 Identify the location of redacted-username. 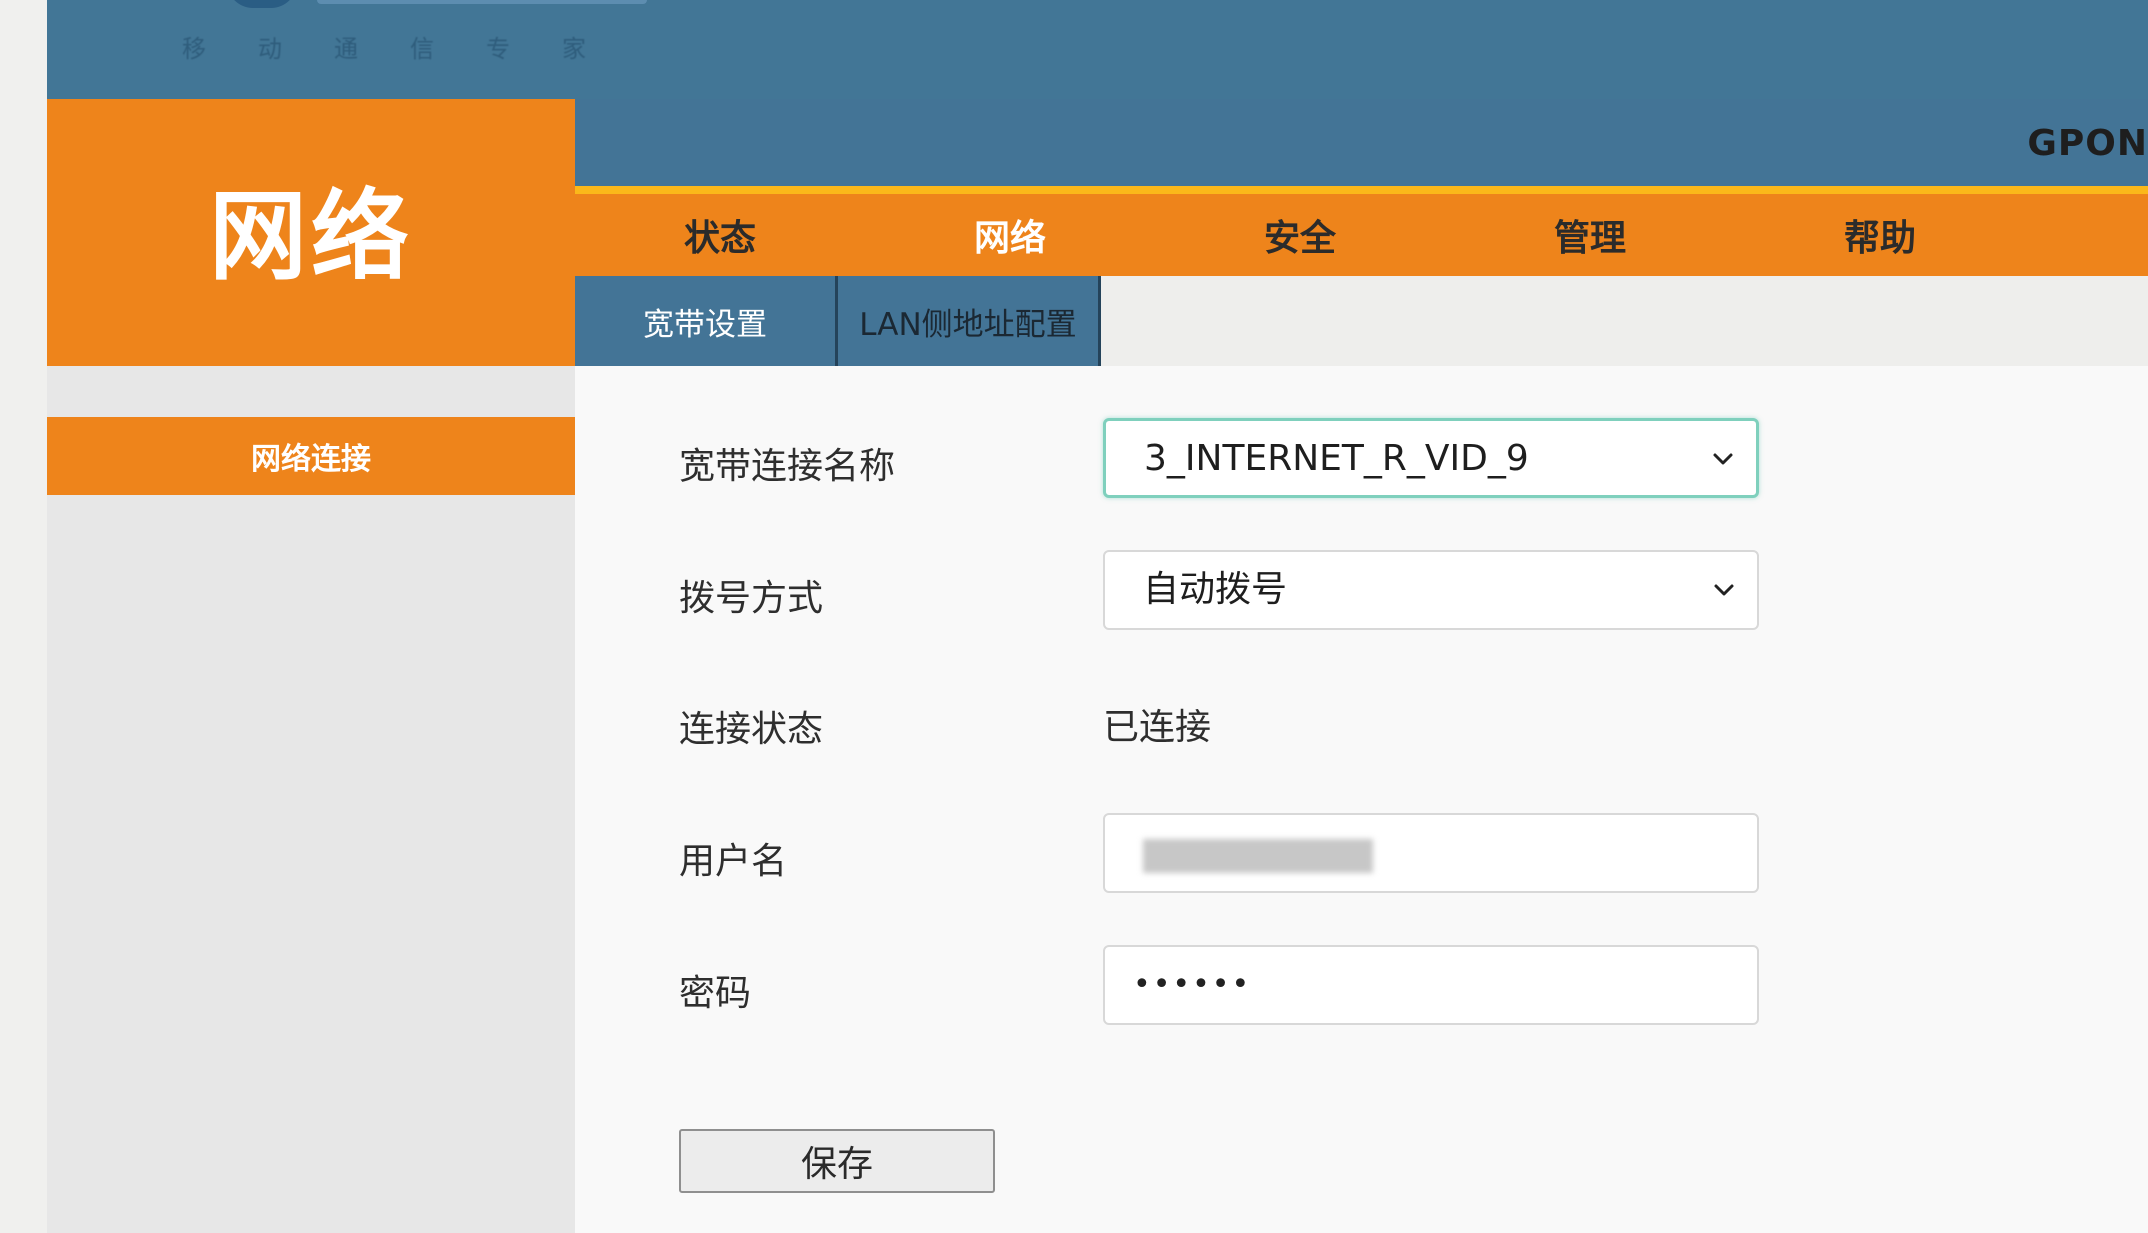
(1258, 856).